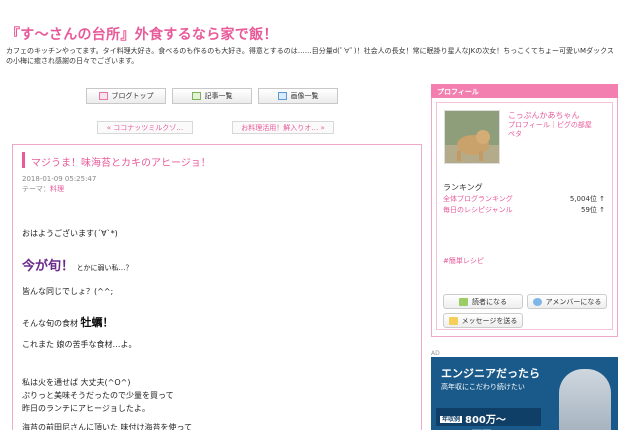 The image size is (625, 430). What do you see at coordinates (489, 320) in the screenshot?
I see `send-message-label: メッセージを送る` at bounding box center [489, 320].